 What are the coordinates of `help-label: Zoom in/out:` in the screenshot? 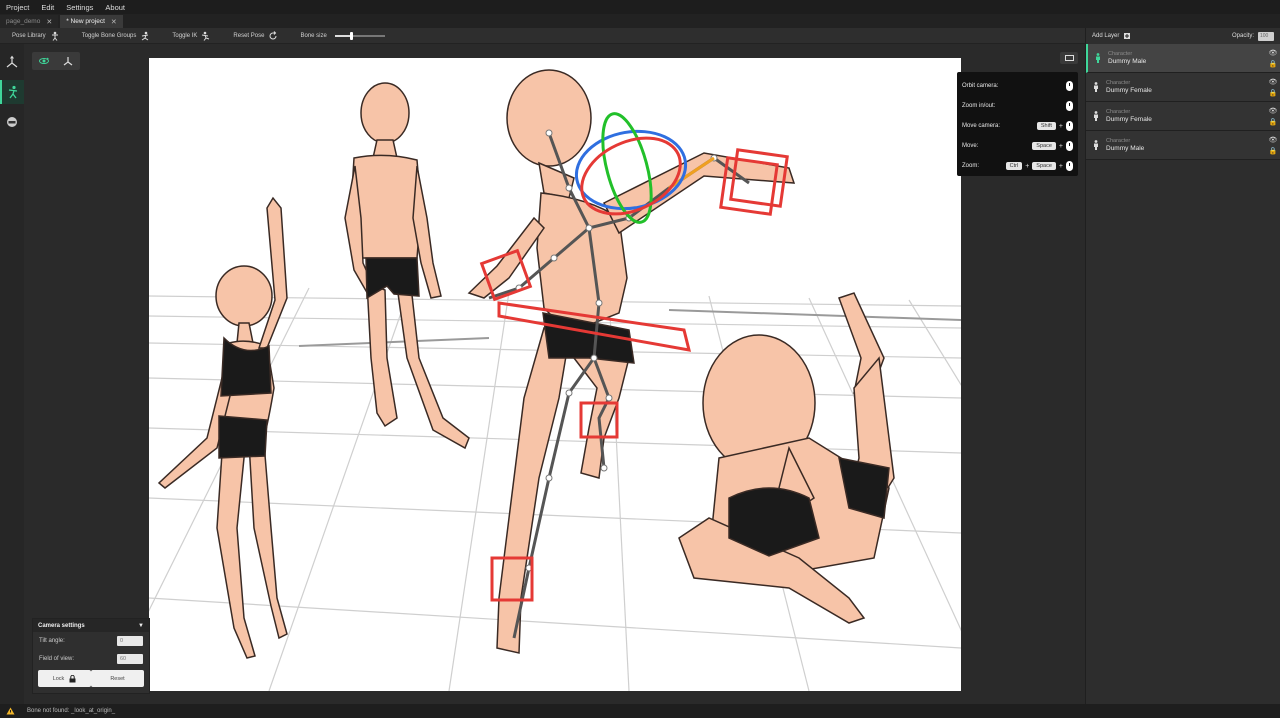 It's located at (979, 106).